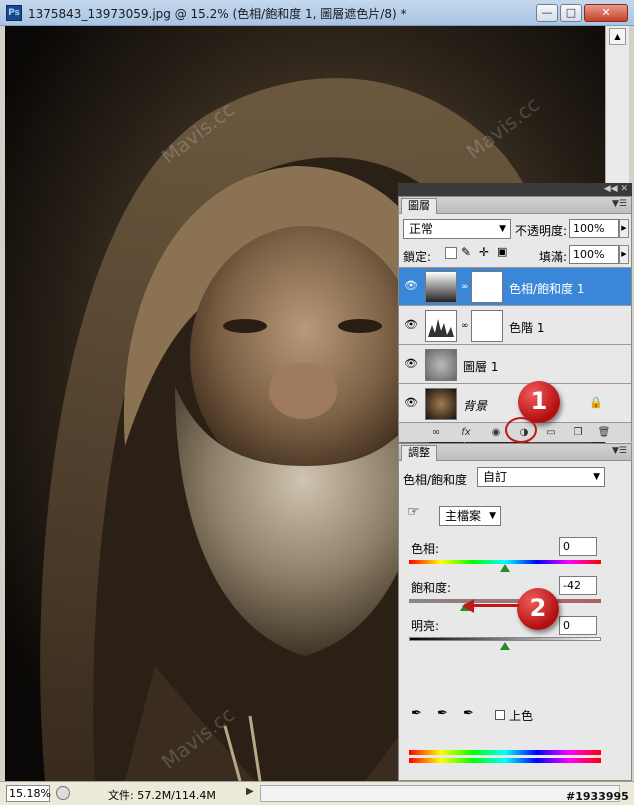 The height and width of the screenshot is (805, 634). Describe the element at coordinates (250, 791) in the screenshot. I see `status-menu-icon: ▶` at that location.